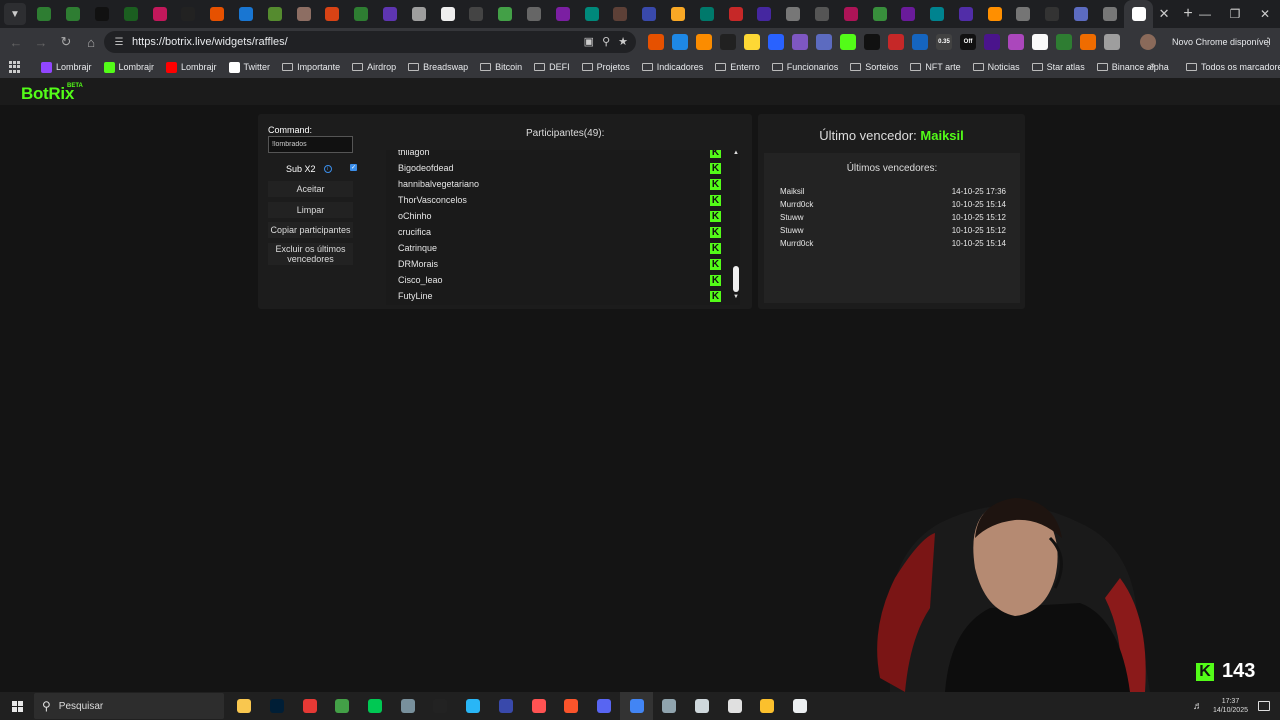 This screenshot has width=1280, height=720. What do you see at coordinates (250, 67) in the screenshot?
I see `bookmark-item: Twitter` at bounding box center [250, 67].